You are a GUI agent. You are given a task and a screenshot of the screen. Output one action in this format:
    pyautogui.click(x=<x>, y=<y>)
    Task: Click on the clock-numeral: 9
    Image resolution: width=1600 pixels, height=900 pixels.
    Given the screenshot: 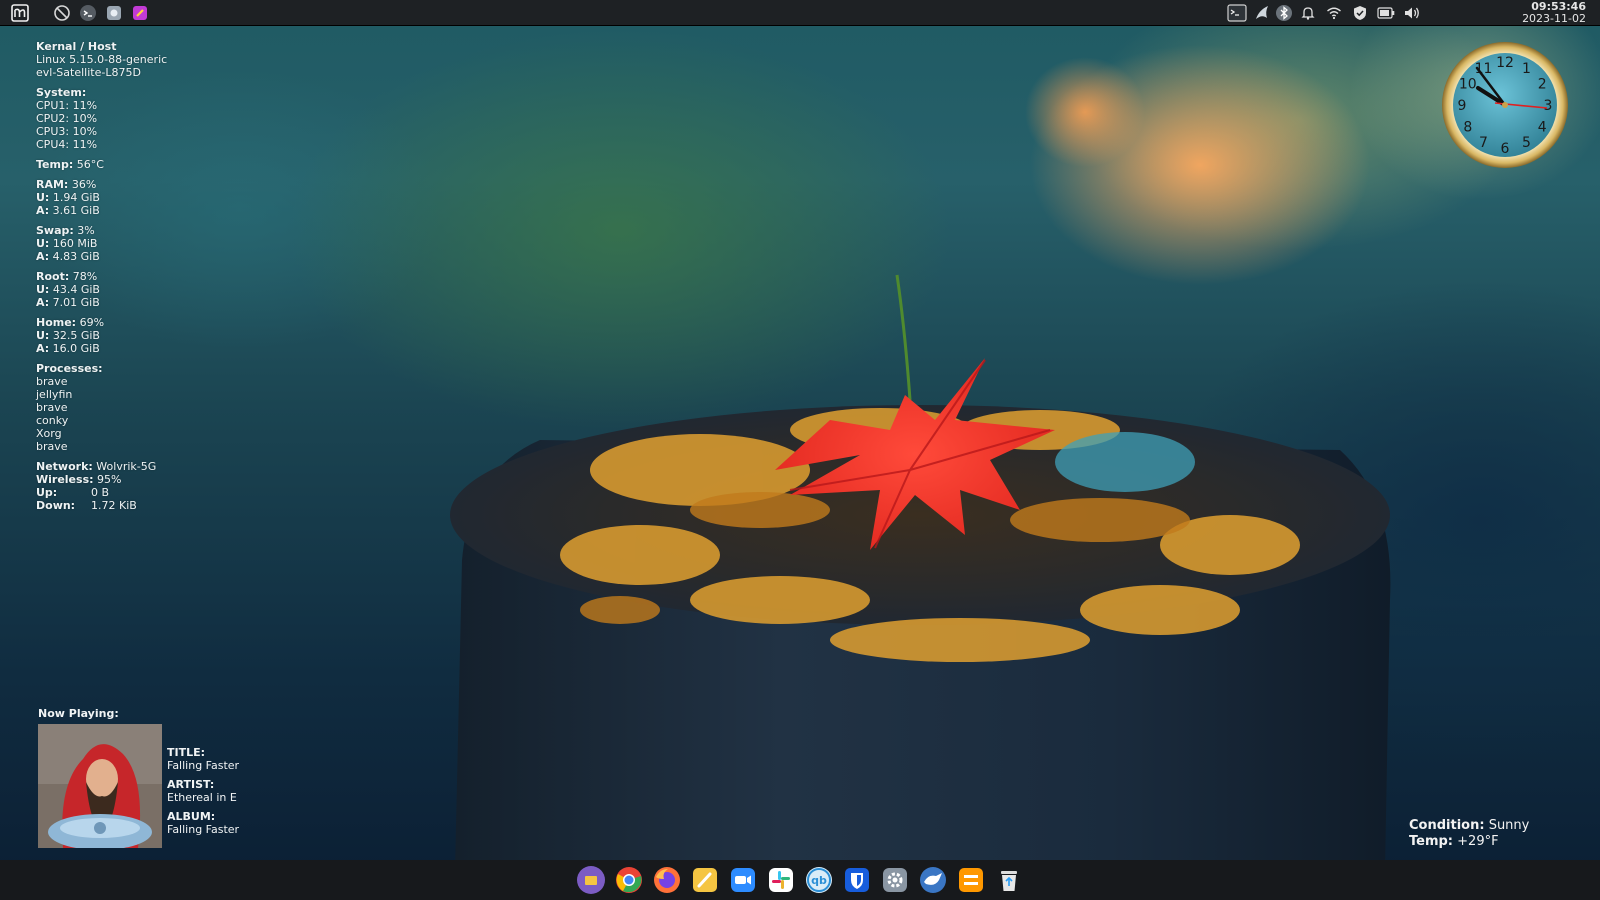 What is the action you would take?
    pyautogui.click(x=1462, y=106)
    